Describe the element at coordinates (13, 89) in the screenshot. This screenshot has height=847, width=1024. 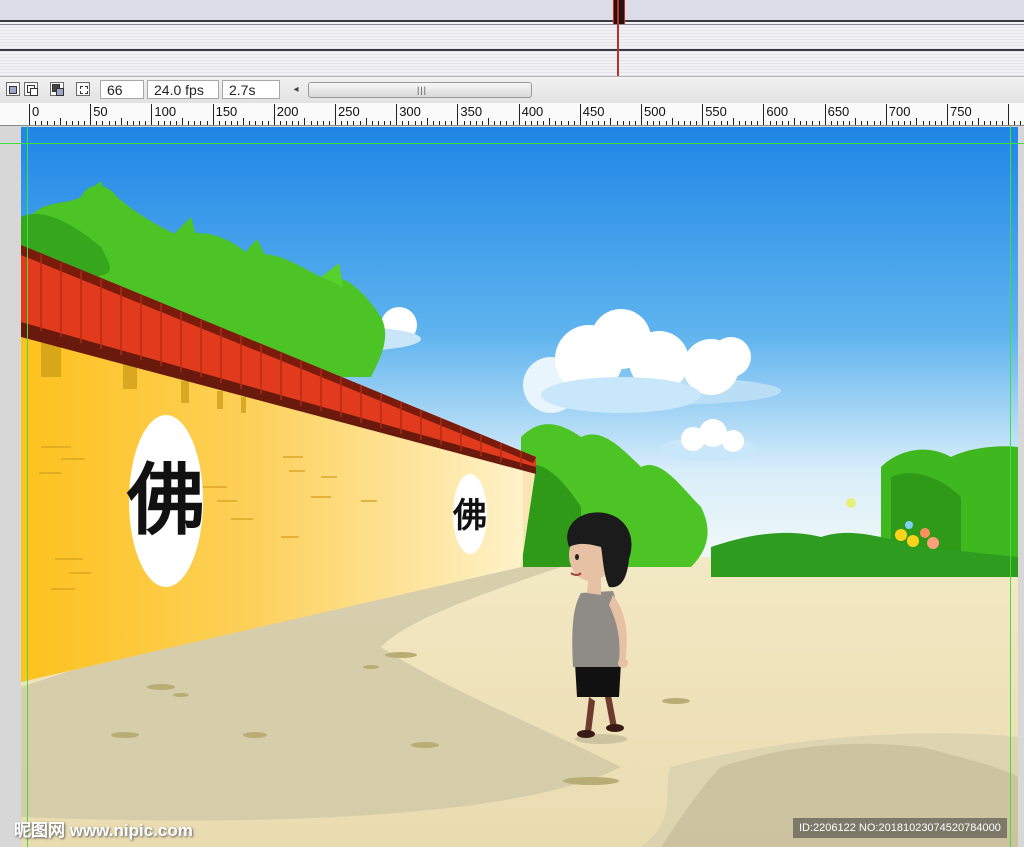
I see `center-frame-icon` at that location.